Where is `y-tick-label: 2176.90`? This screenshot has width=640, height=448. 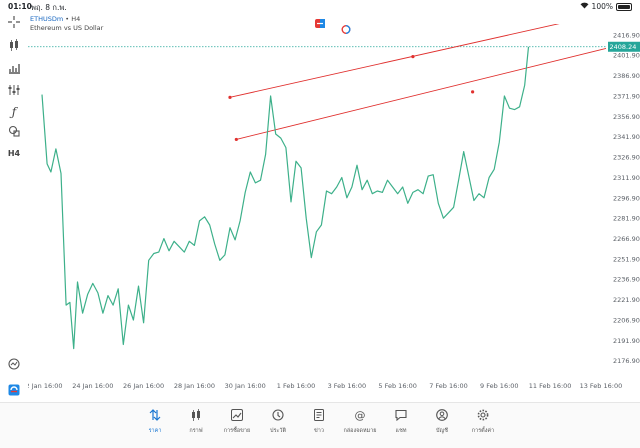
y-tick-label: 2176.90 is located at coordinates (626, 361).